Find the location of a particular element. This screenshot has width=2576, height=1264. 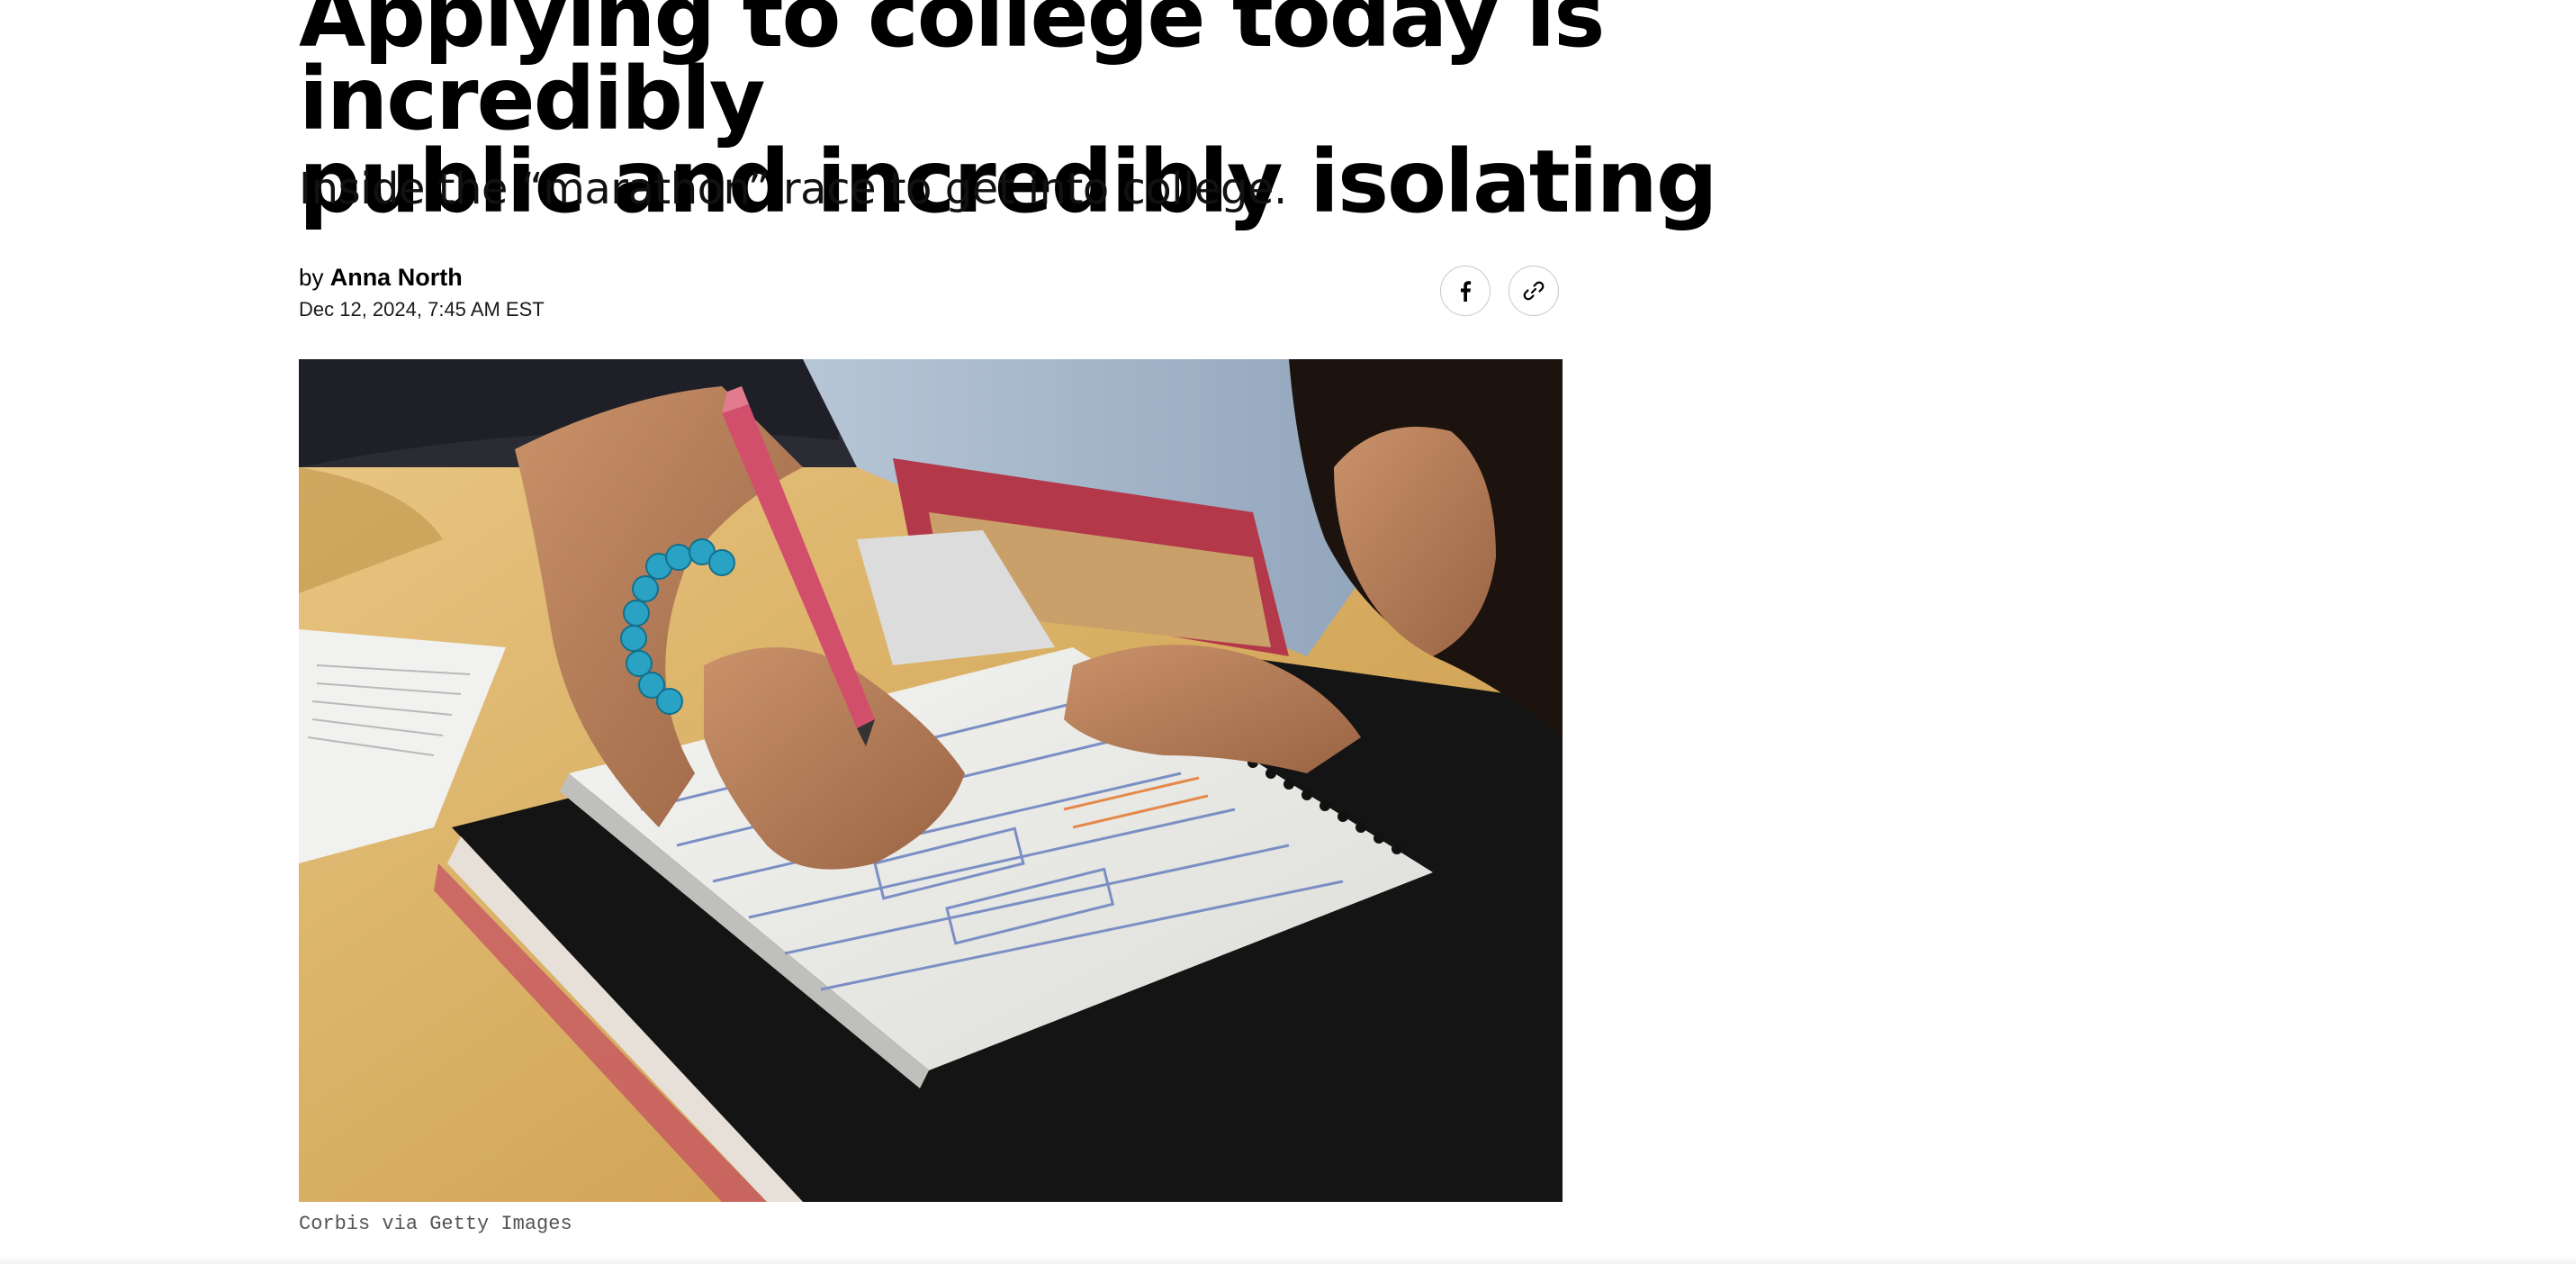

author-link: Anna North is located at coordinates (396, 277).